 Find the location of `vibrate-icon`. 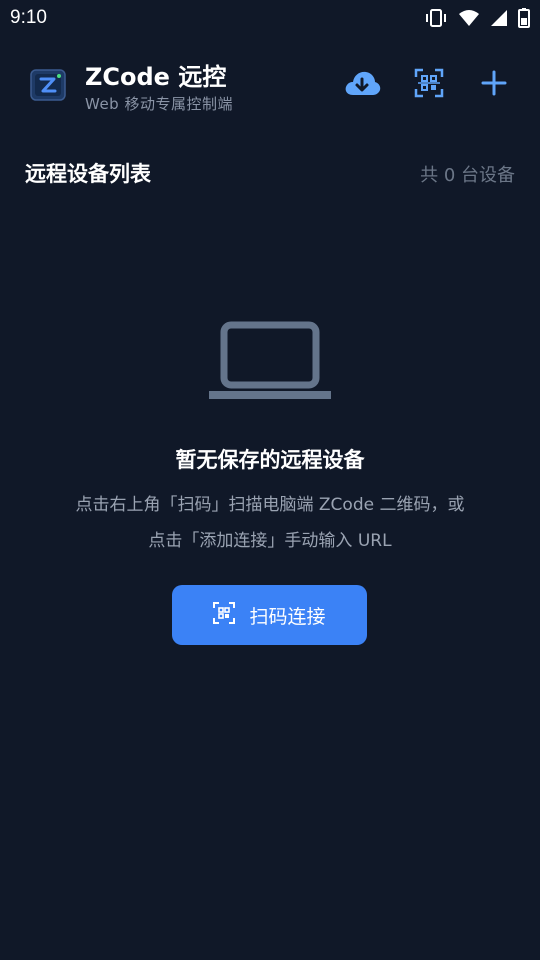

vibrate-icon is located at coordinates (436, 18).